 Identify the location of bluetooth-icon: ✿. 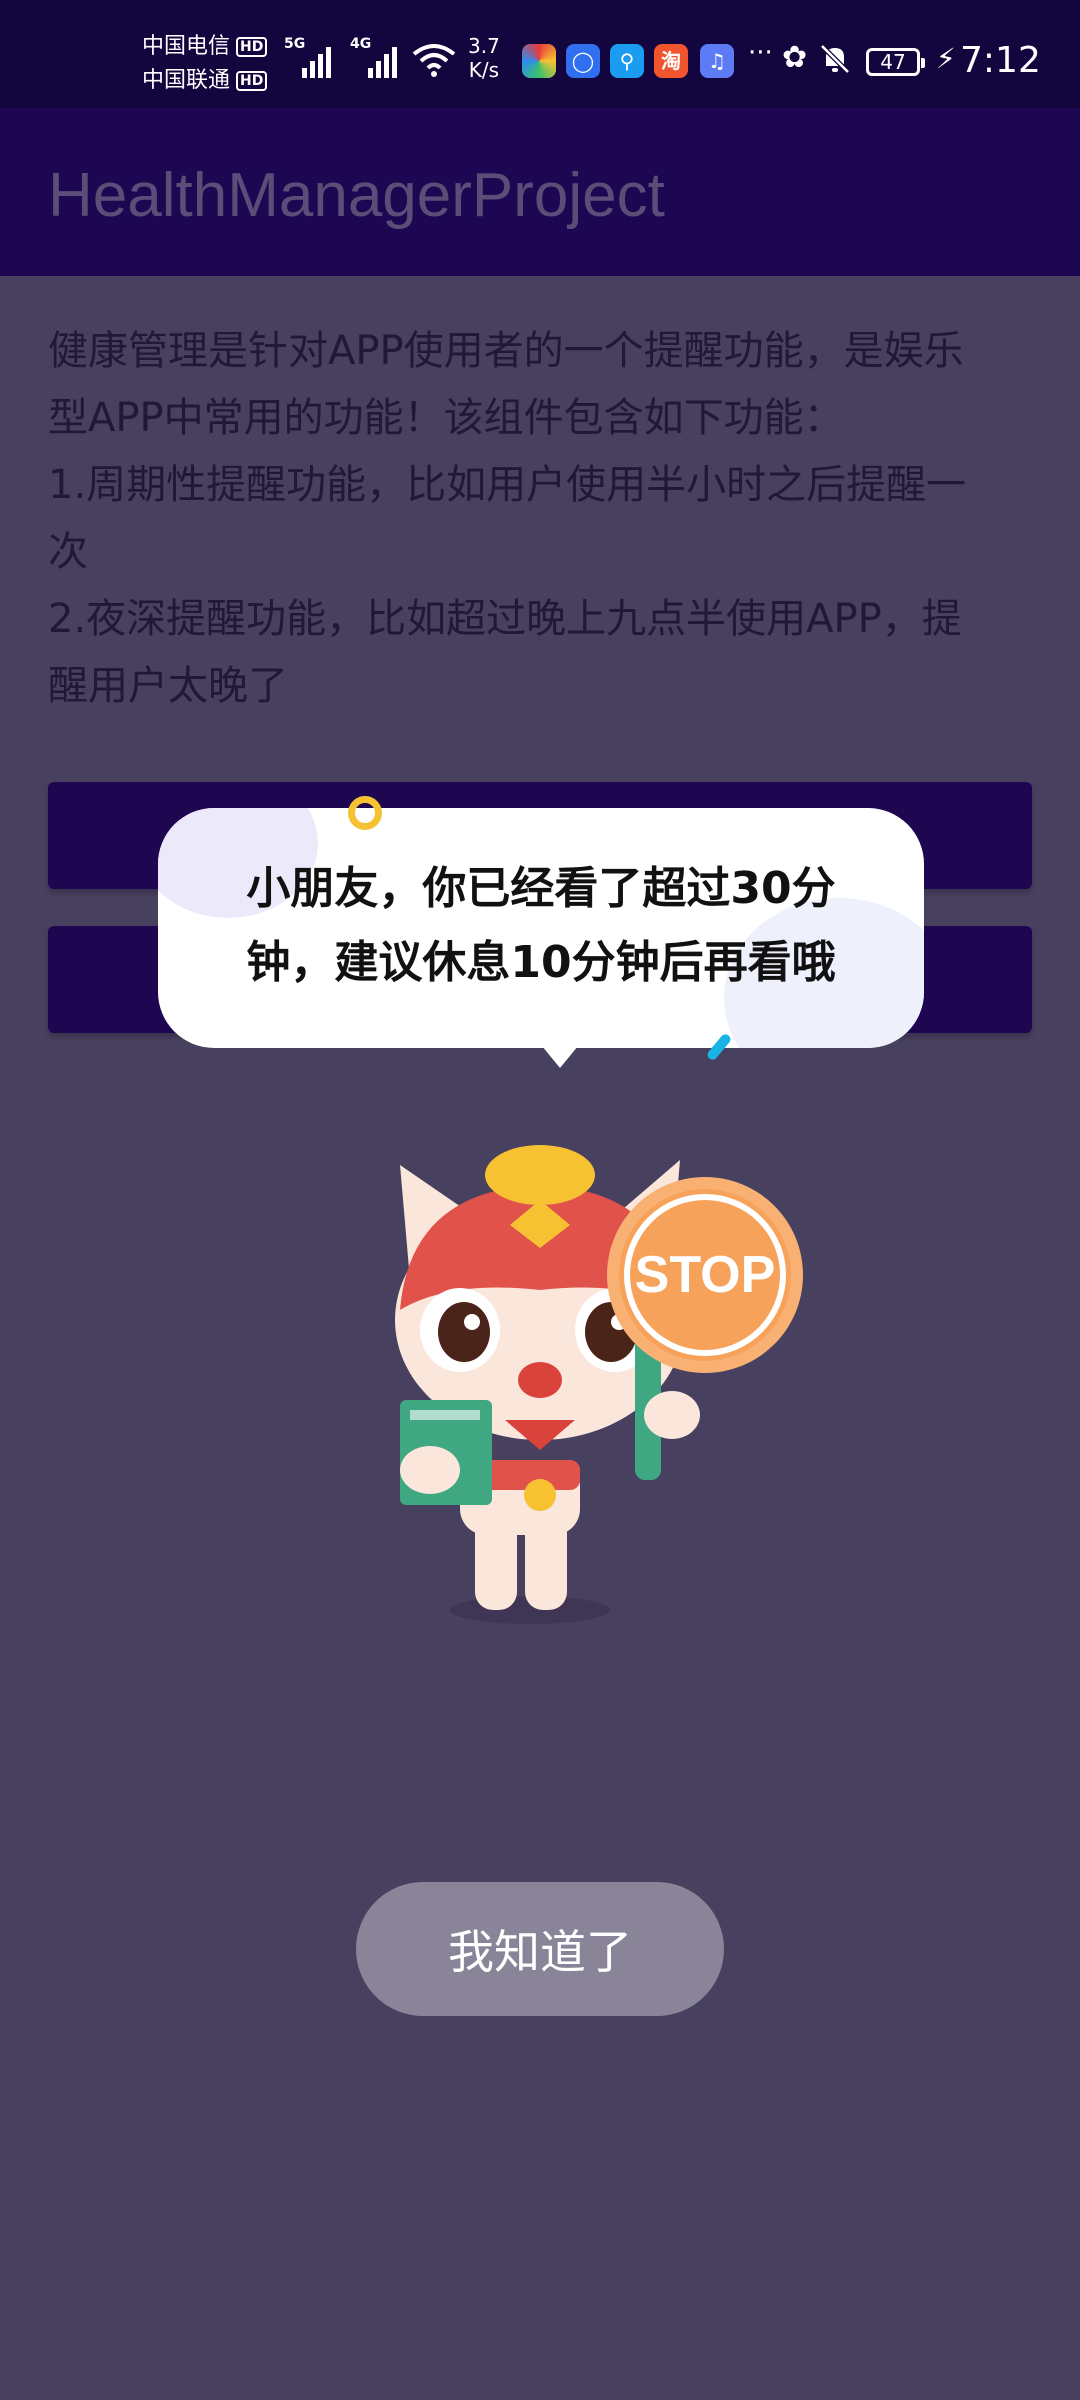
(795, 57).